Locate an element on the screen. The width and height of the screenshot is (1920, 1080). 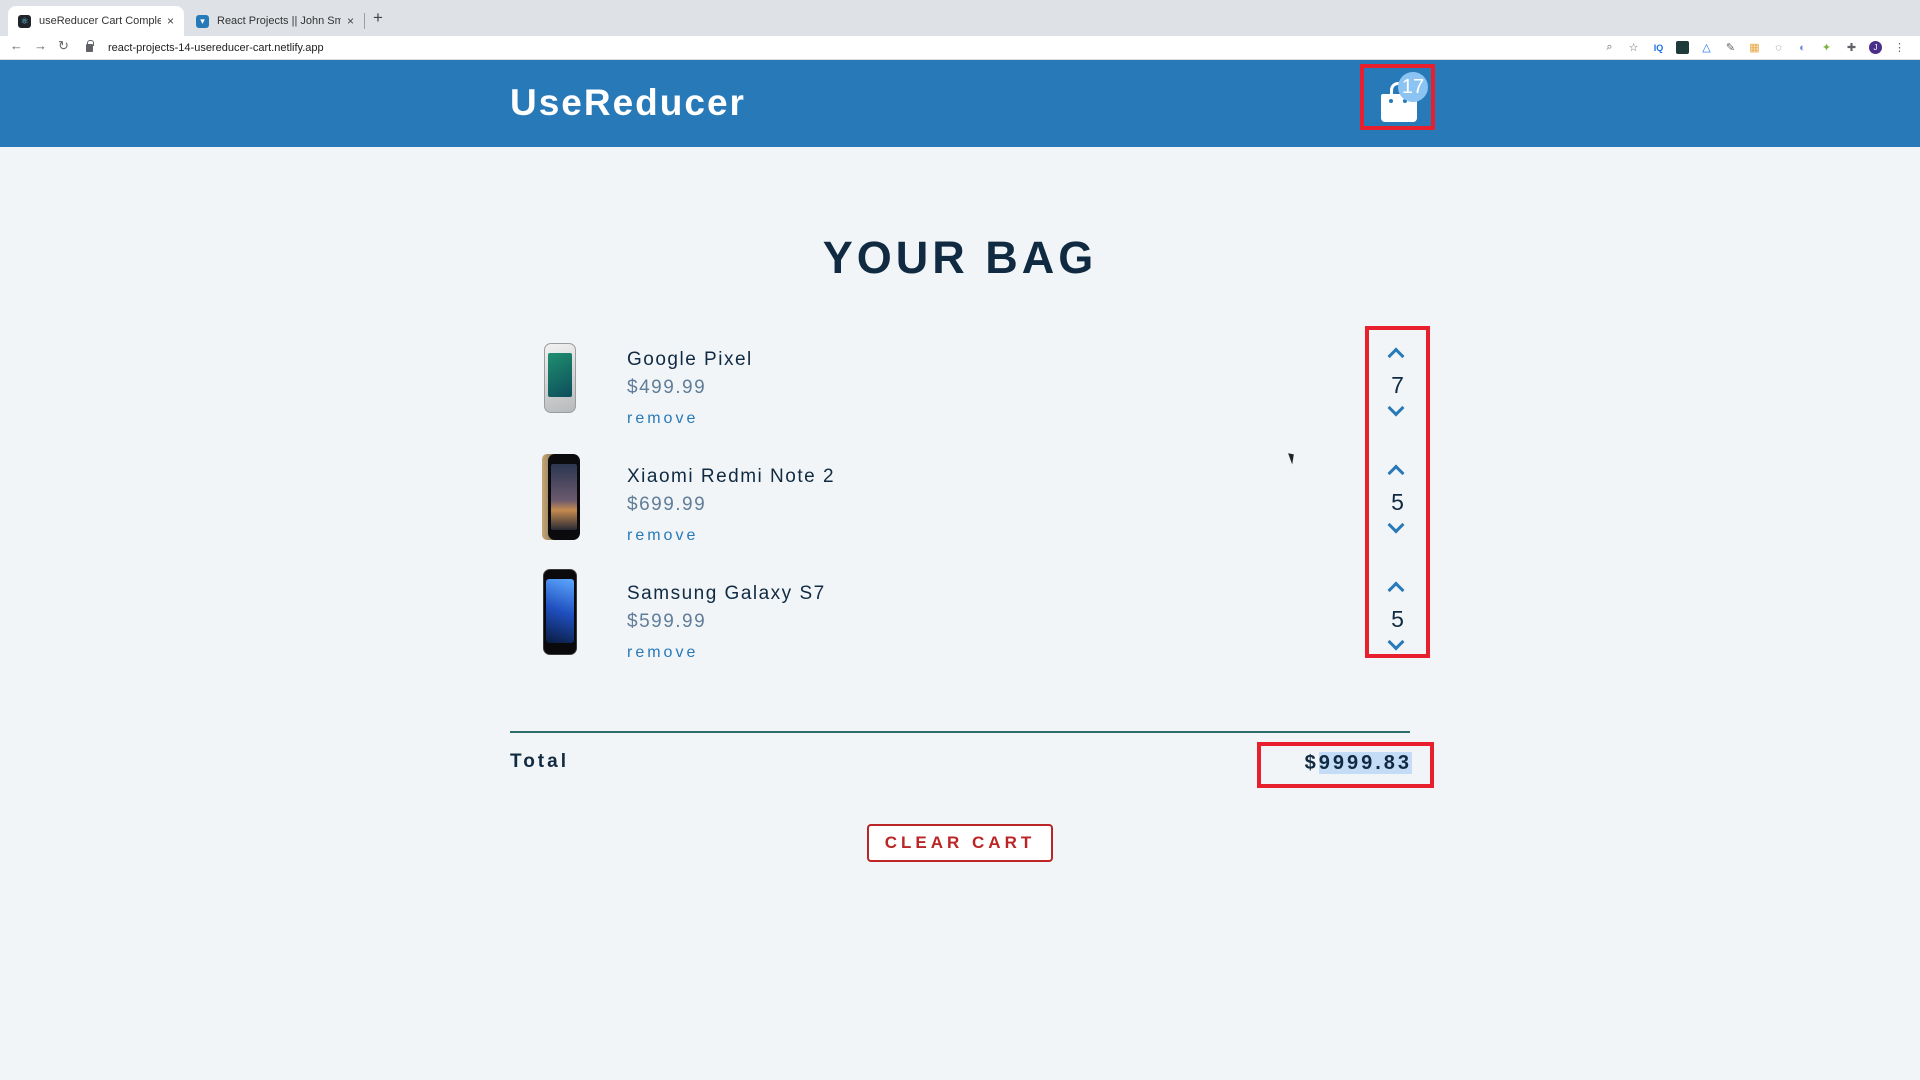
browser-tab-inactive: ▾ React Projects || John Smilga × is located at coordinates (275, 21).